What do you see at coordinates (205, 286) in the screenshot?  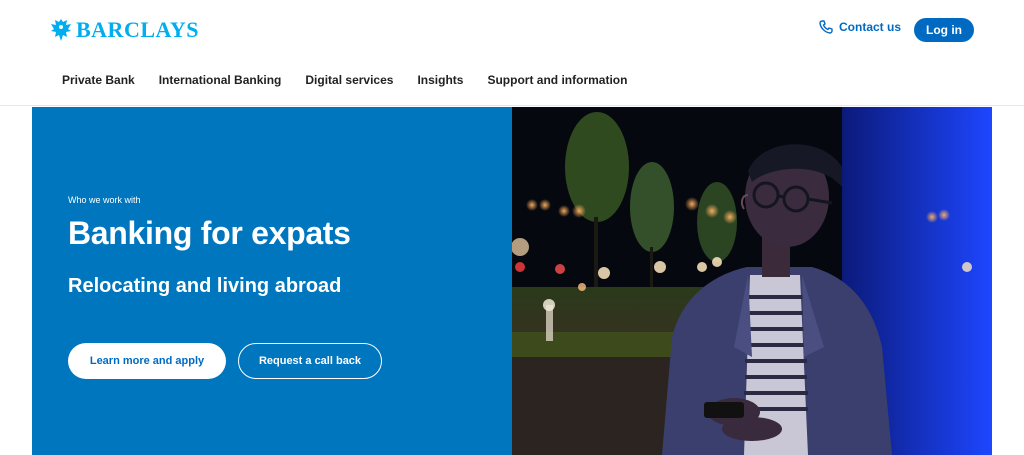 I see `hero-subtitle: Relocating and living abroad` at bounding box center [205, 286].